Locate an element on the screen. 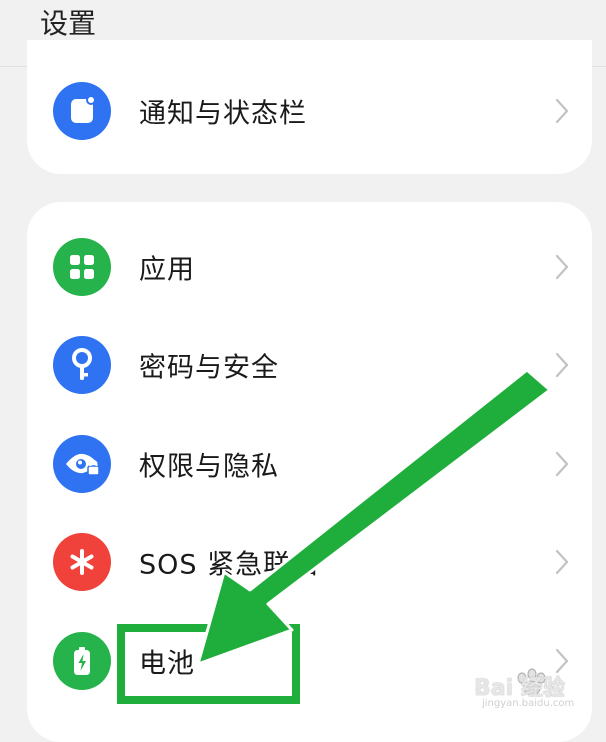  settings-item-sos: SOS 紧急联络 is located at coordinates (309, 562).